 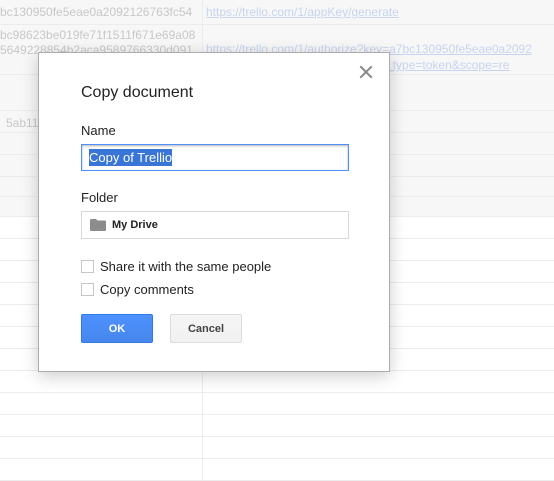 I want to click on share-label: Share it with the same people, so click(x=186, y=266).